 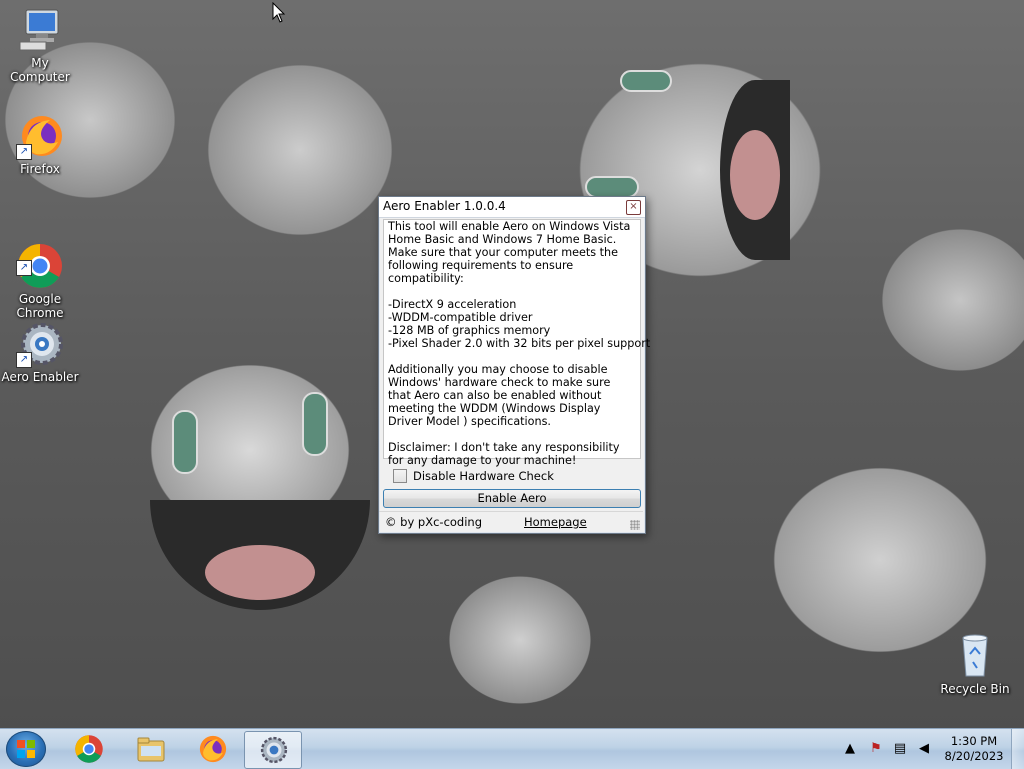 I want to click on firefox-icon, so click(x=213, y=749).